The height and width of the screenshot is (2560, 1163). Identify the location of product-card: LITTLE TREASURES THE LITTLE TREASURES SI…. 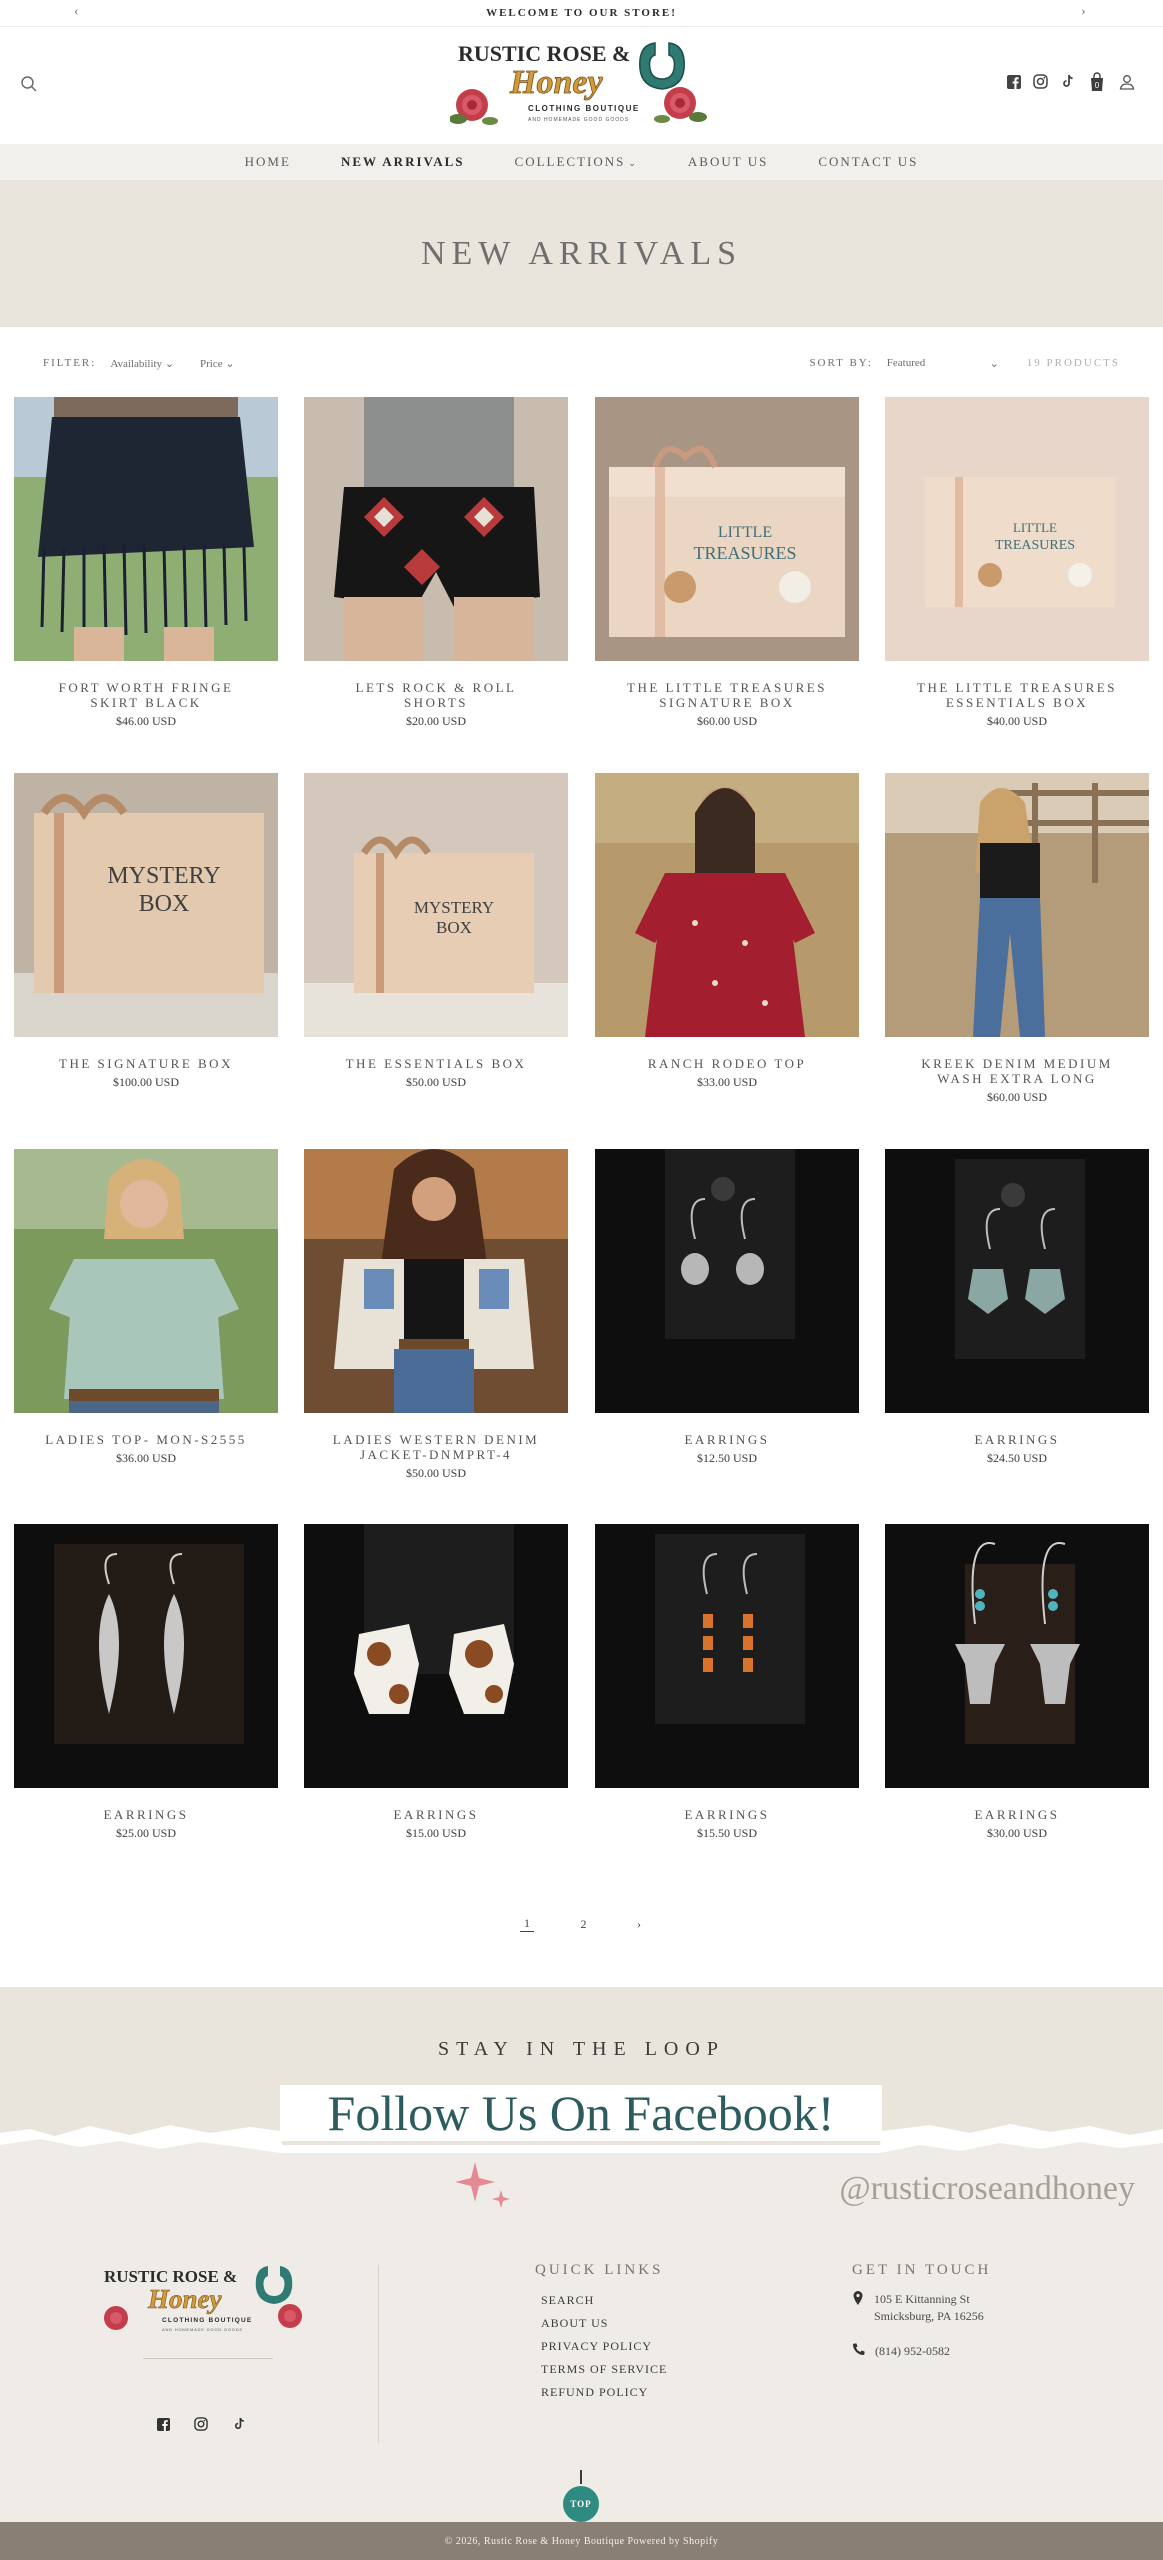
(727, 563).